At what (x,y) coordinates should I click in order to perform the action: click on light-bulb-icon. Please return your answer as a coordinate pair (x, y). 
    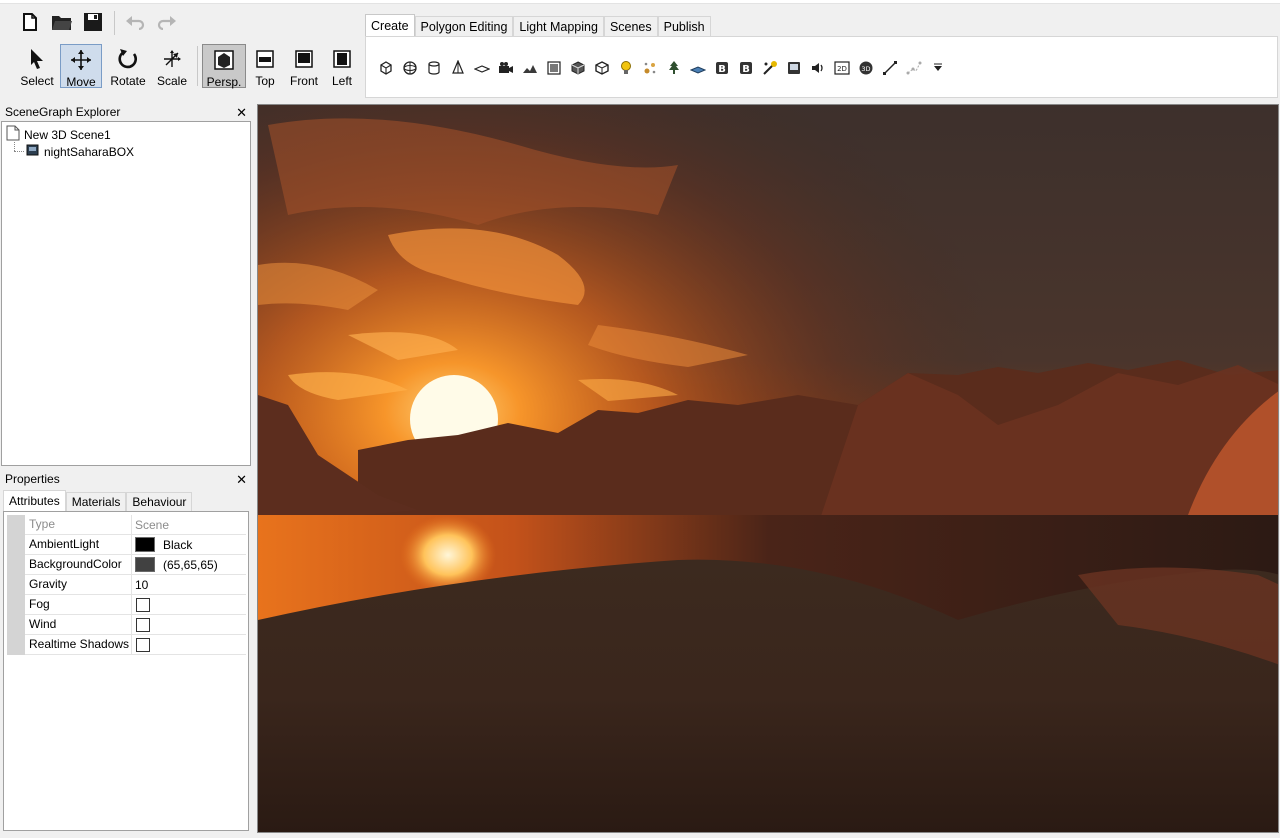
    Looking at the image, I should click on (626, 68).